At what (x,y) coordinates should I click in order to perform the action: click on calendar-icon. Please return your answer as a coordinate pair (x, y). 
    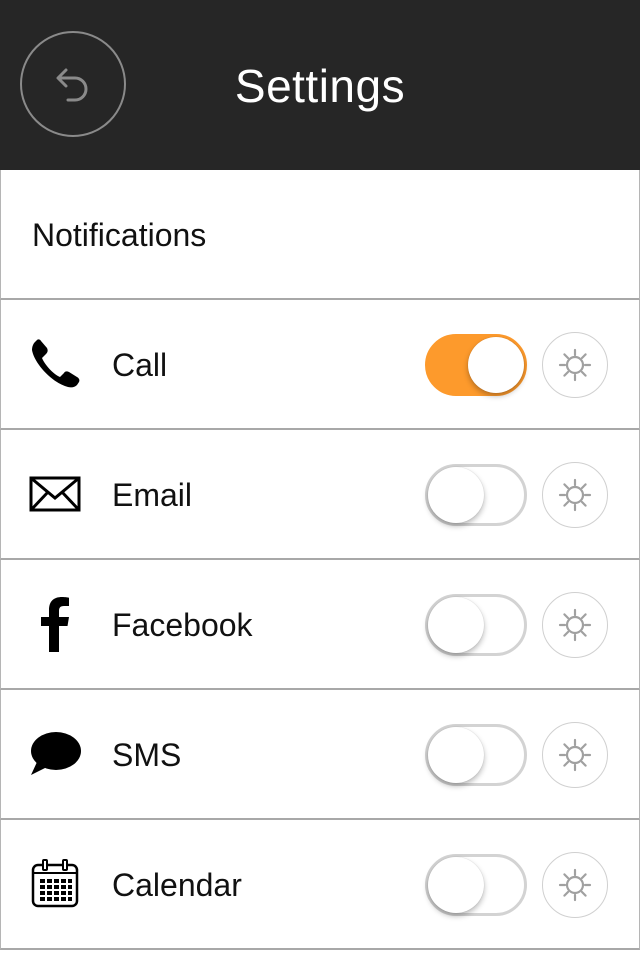
    Looking at the image, I should click on (55, 884).